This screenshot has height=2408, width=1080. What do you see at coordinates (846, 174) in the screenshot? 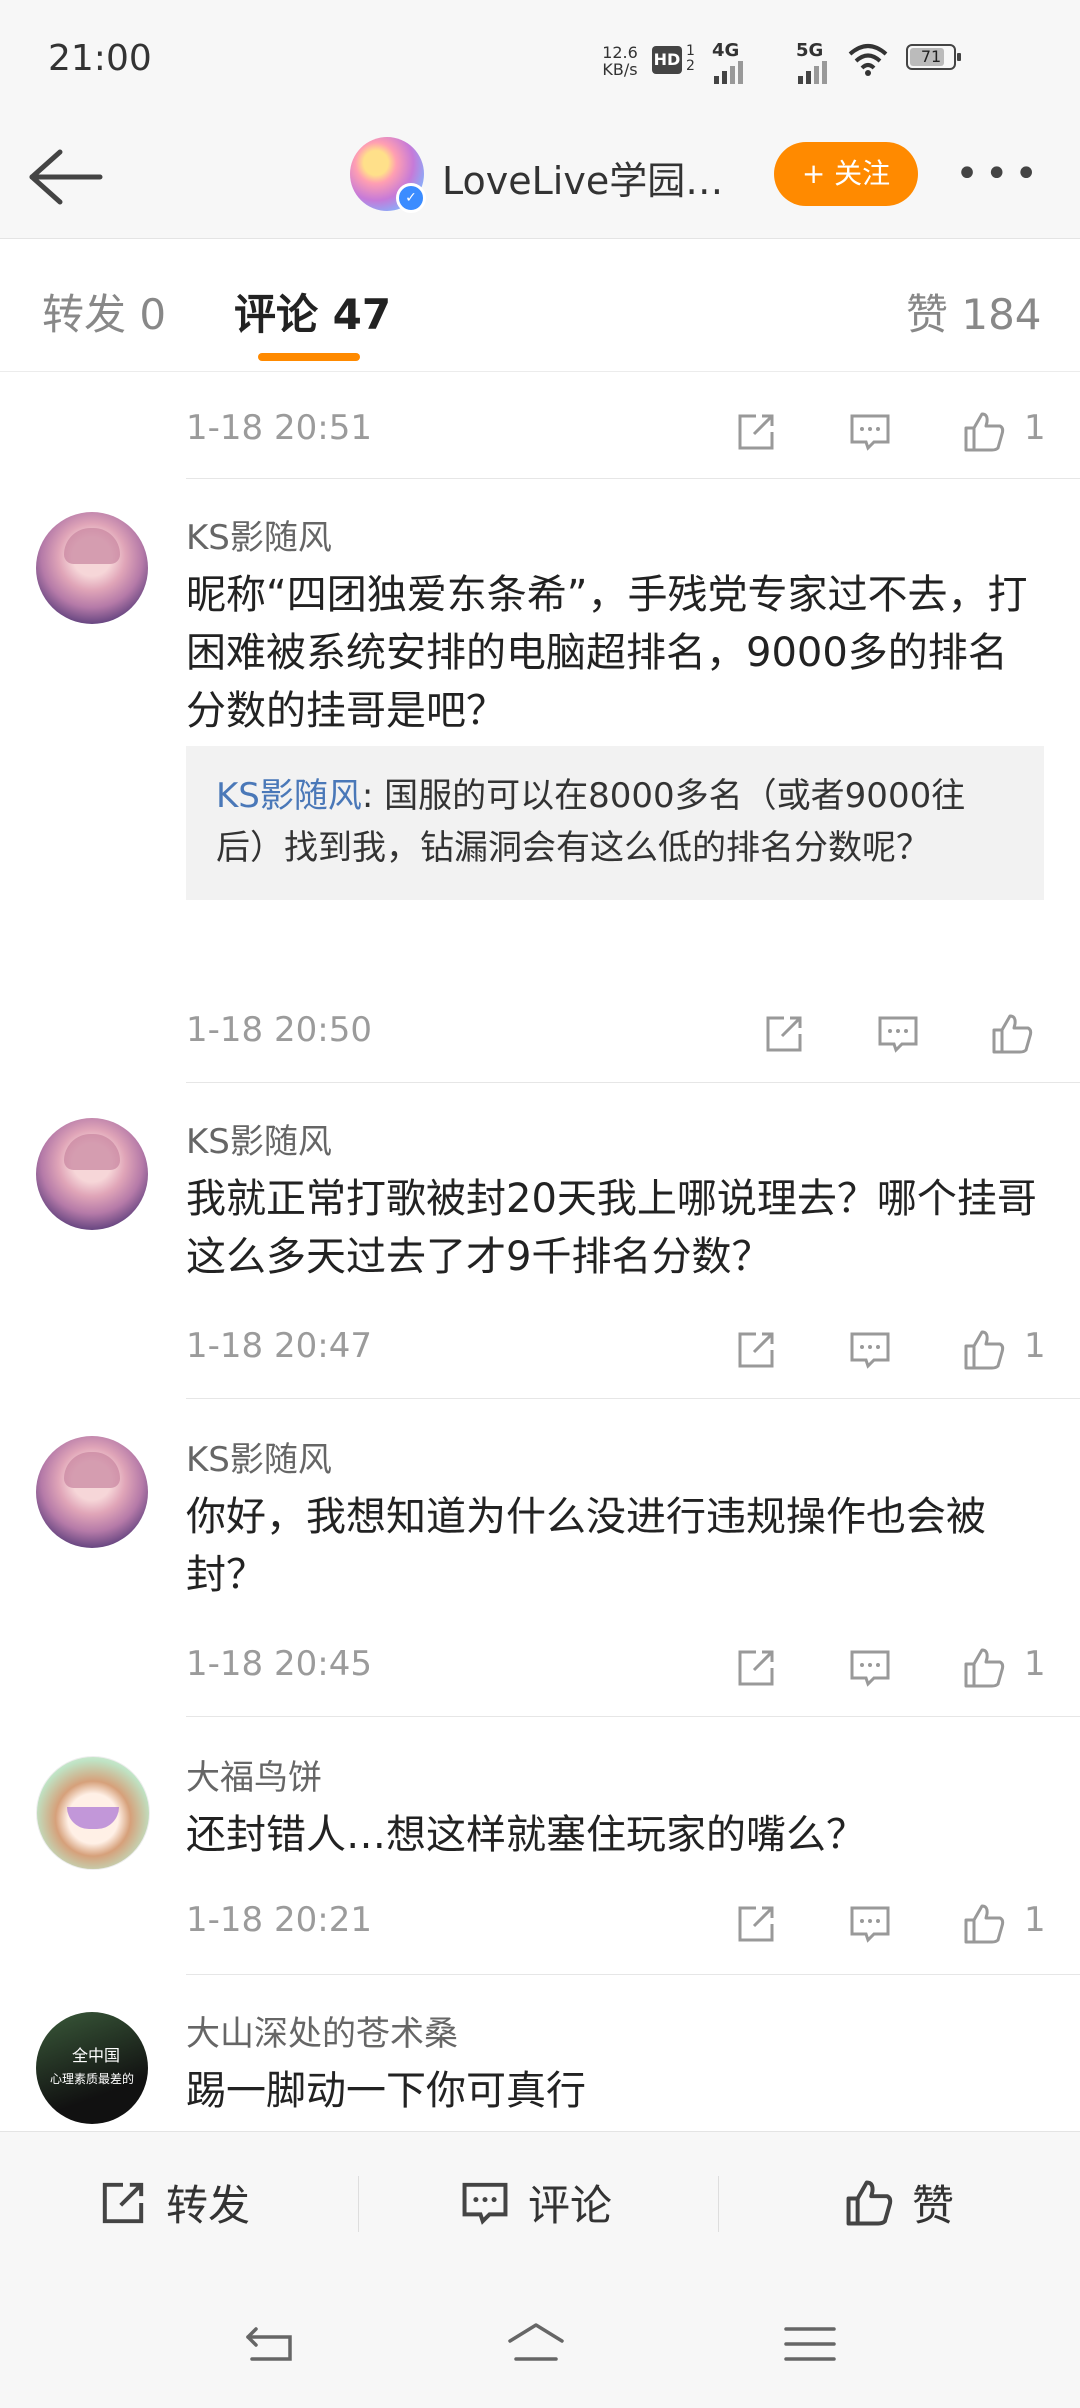
I see `follow-button: + 关注` at bounding box center [846, 174].